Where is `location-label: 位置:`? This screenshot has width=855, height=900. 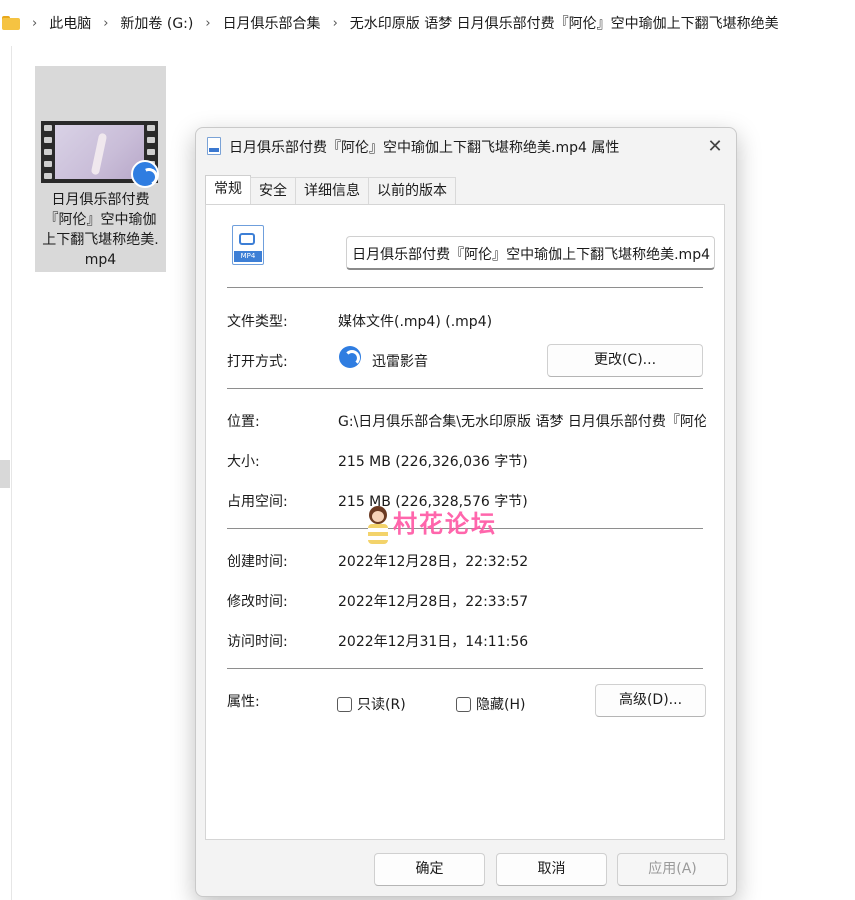
location-label: 位置: is located at coordinates (243, 422).